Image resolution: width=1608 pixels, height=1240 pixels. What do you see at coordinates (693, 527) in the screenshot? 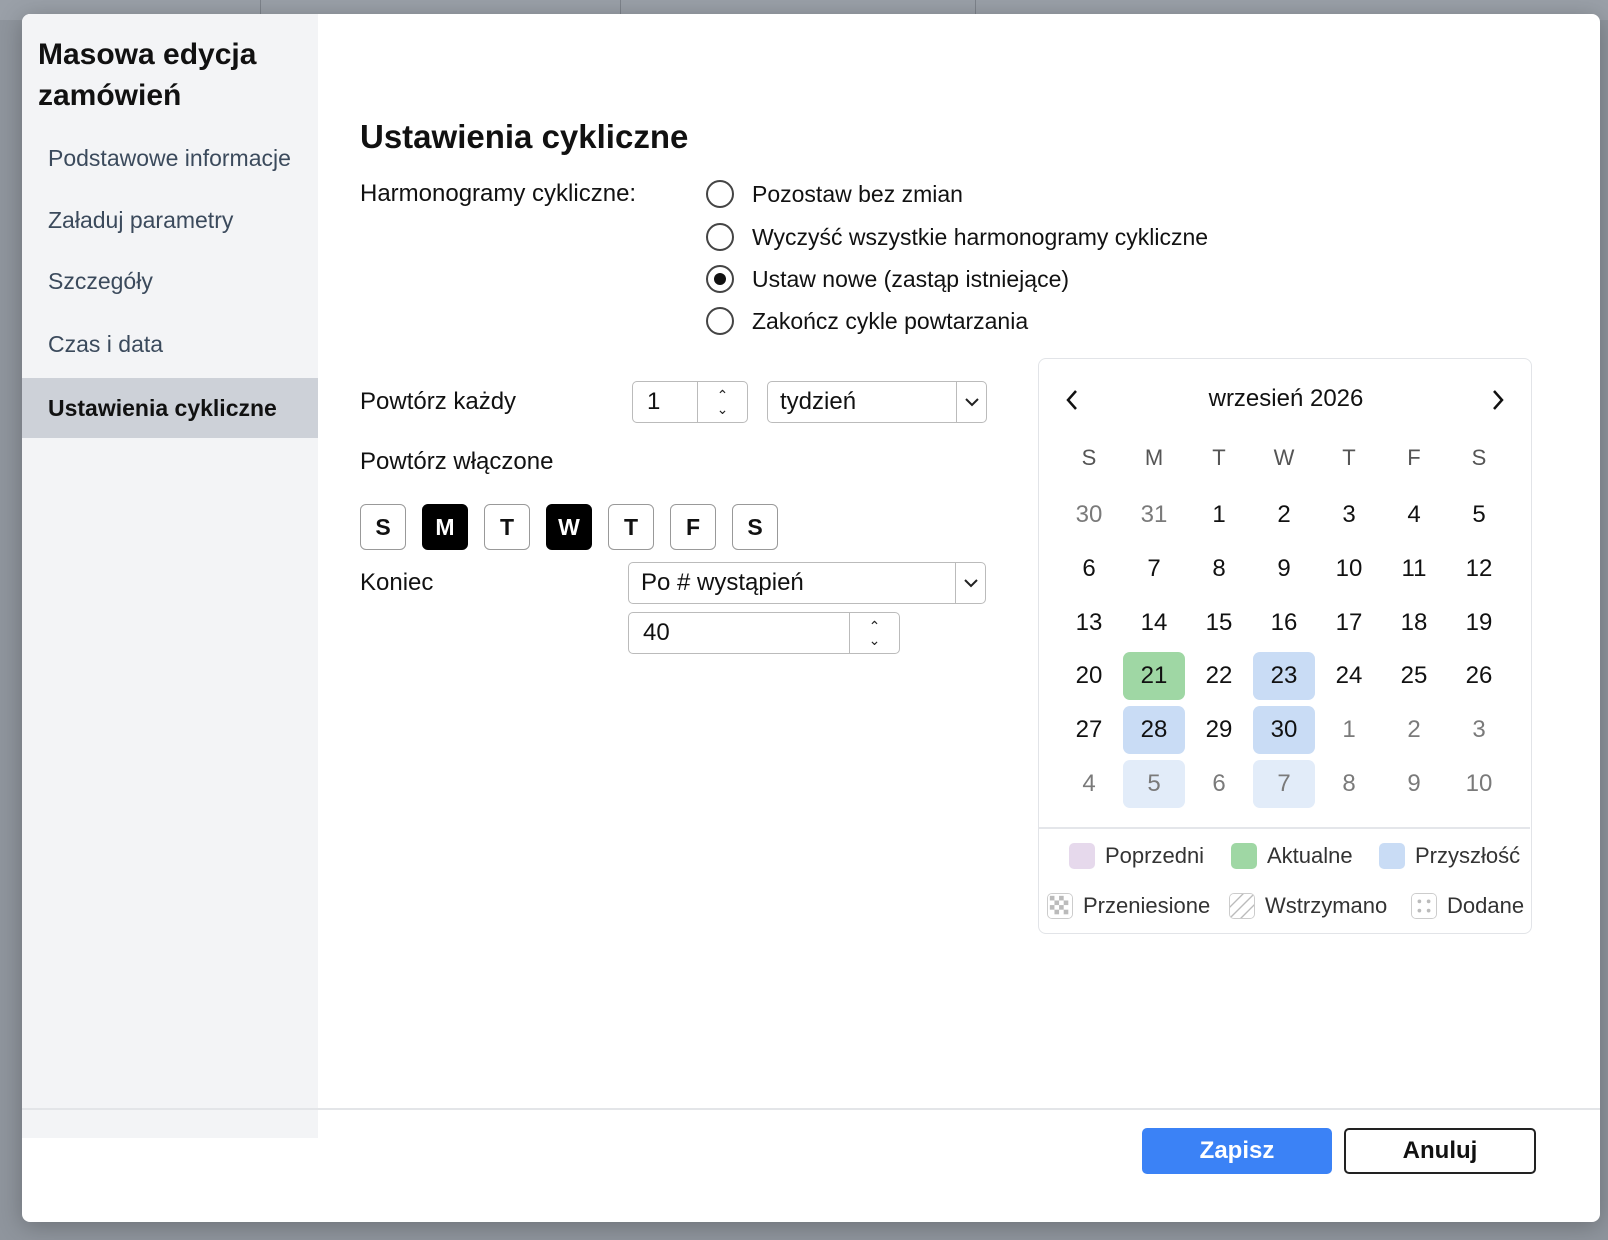
I see `day-toggle-friday: F` at bounding box center [693, 527].